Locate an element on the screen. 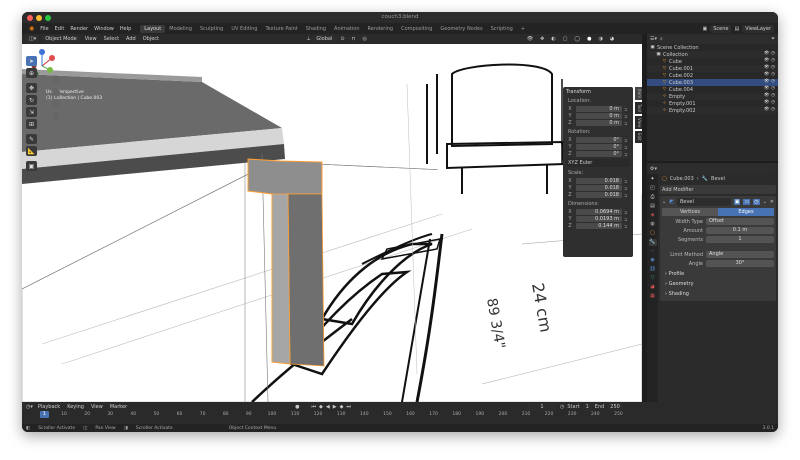  gizmo-toggle-icon: ✥ is located at coordinates (542, 39).